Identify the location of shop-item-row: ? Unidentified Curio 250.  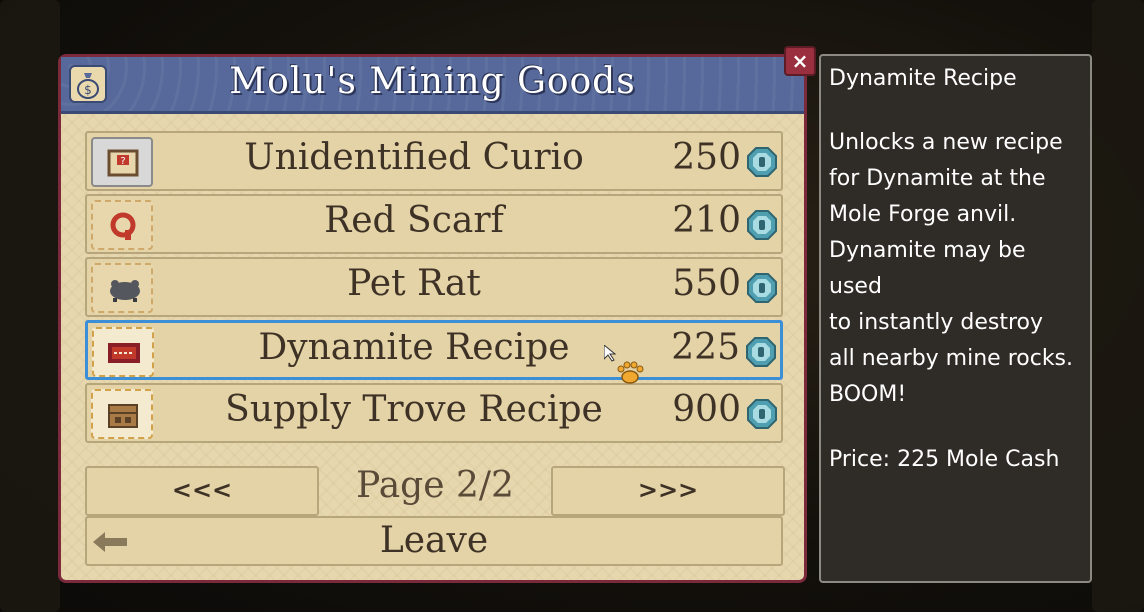
(434, 161).